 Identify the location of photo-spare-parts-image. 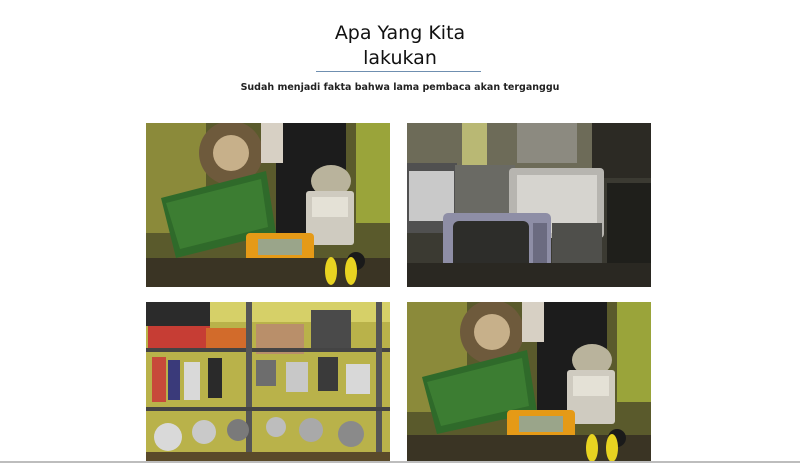
(268, 382).